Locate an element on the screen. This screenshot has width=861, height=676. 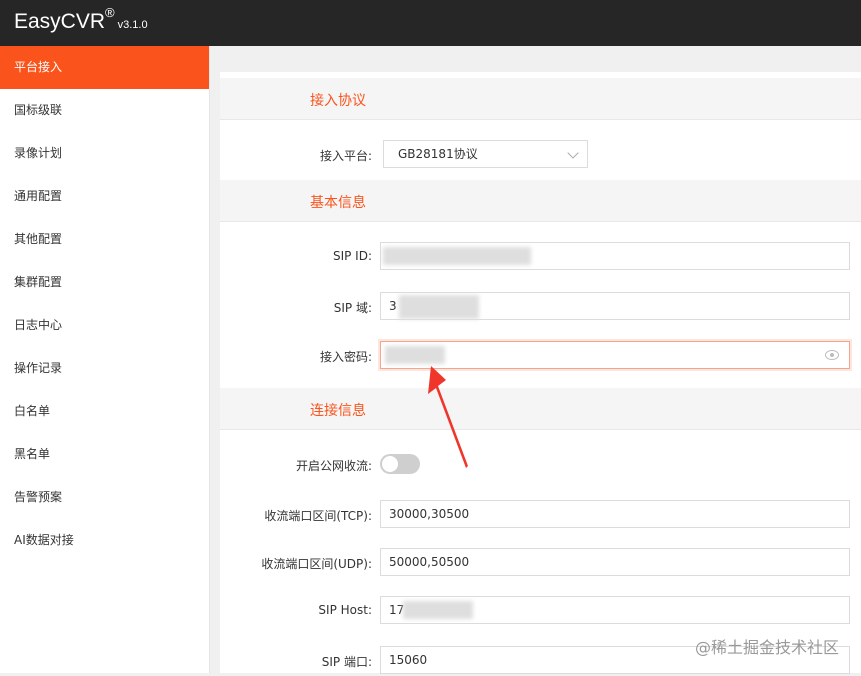
password-input is located at coordinates (615, 355).